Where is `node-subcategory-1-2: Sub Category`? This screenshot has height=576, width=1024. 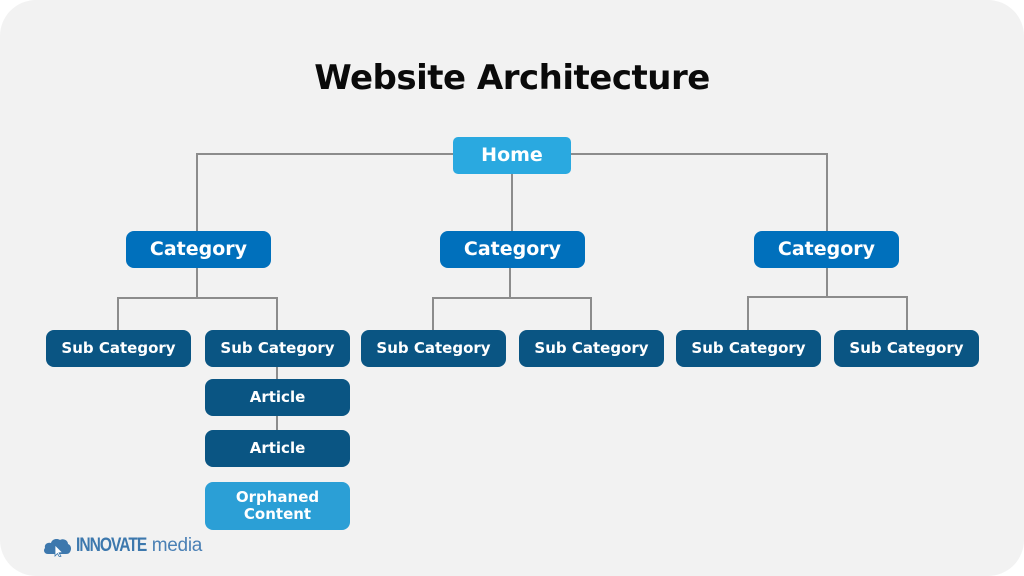
node-subcategory-1-2: Sub Category is located at coordinates (277, 348).